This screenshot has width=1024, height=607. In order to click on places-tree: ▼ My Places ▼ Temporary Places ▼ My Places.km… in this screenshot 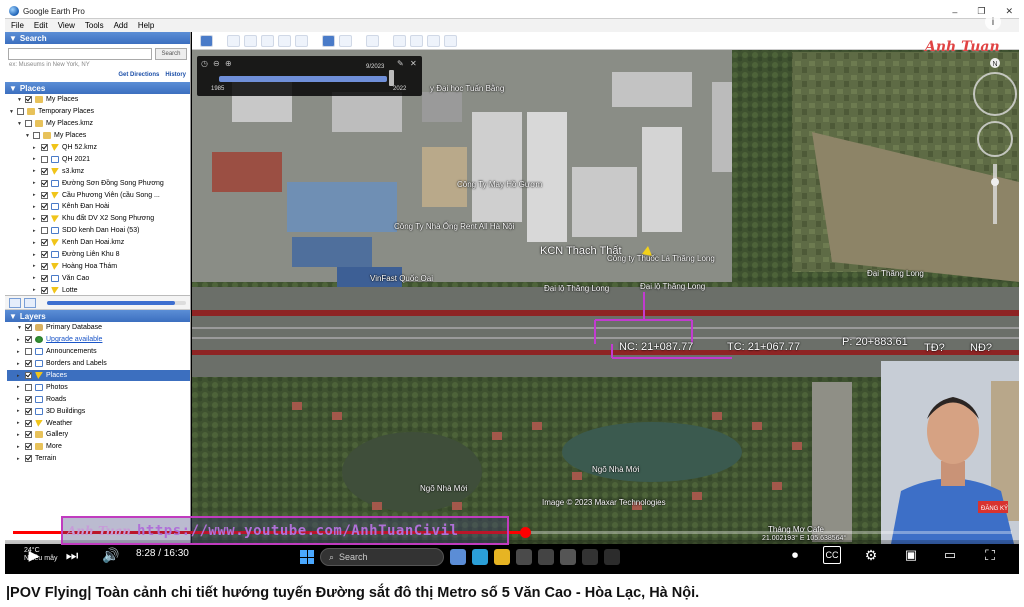, I will do `click(97, 195)`.